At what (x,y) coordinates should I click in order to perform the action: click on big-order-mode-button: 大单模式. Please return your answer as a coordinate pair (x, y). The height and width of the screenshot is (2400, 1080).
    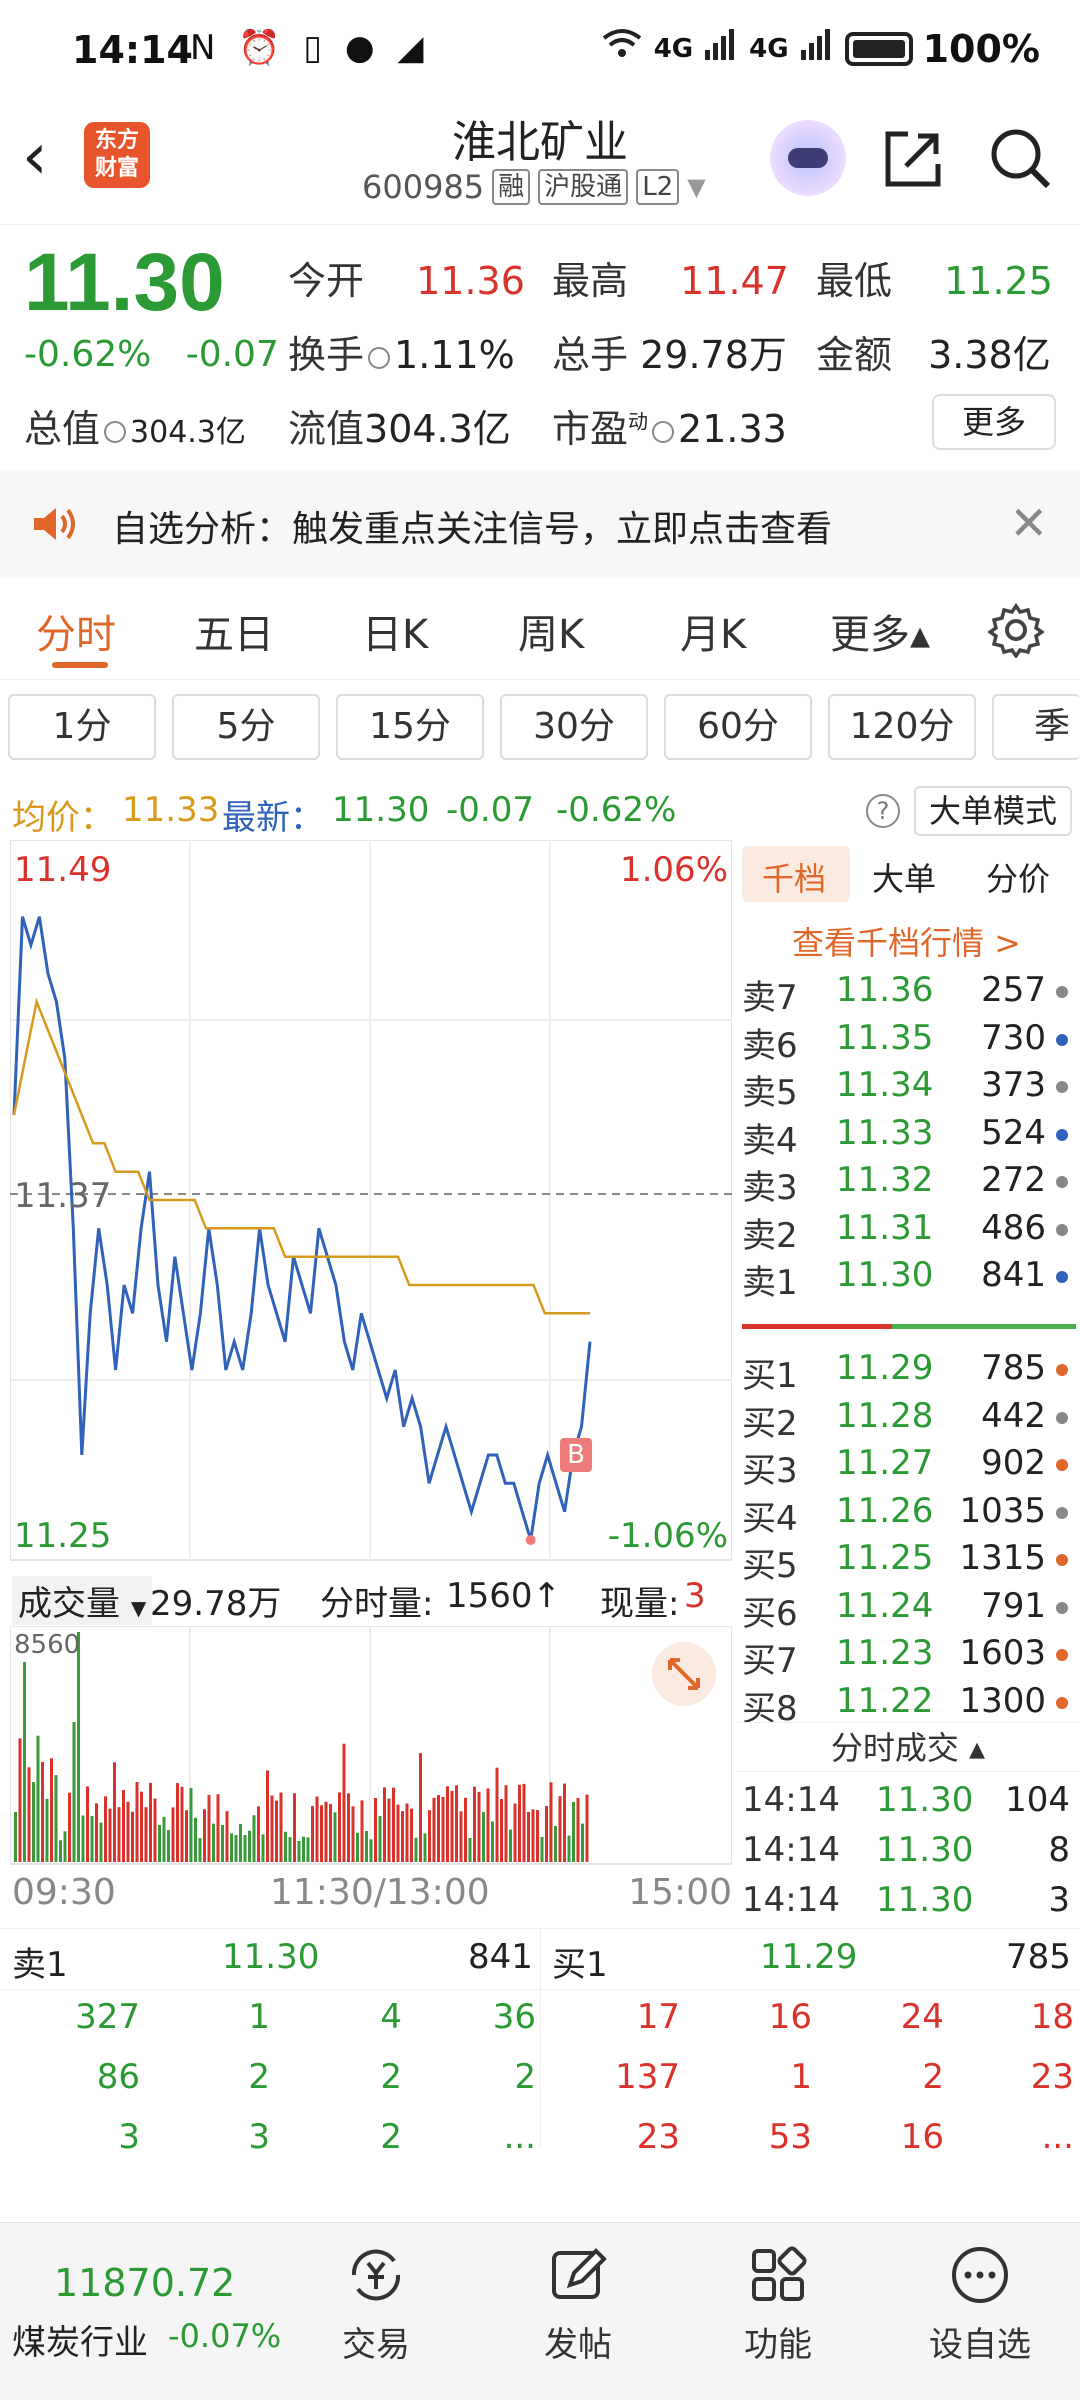
    Looking at the image, I should click on (993, 811).